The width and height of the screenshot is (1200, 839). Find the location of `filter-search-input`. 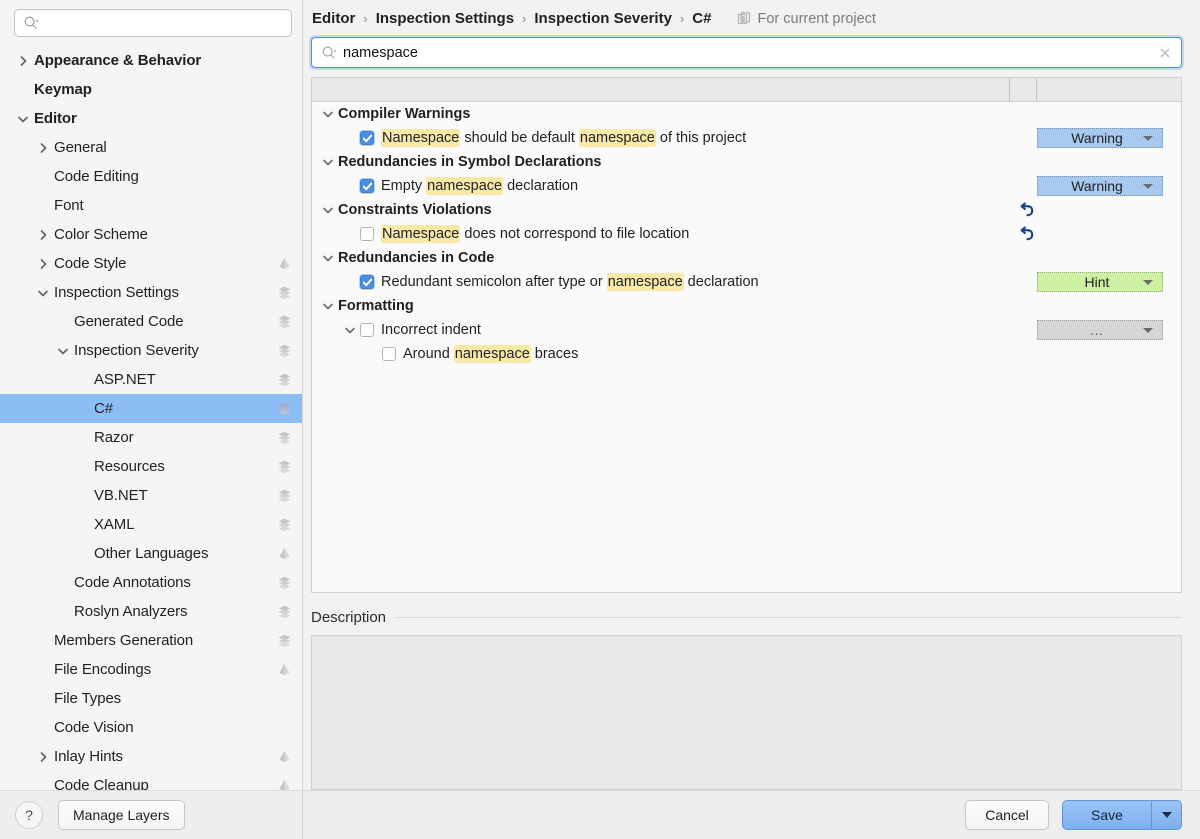

filter-search-input is located at coordinates (749, 52).